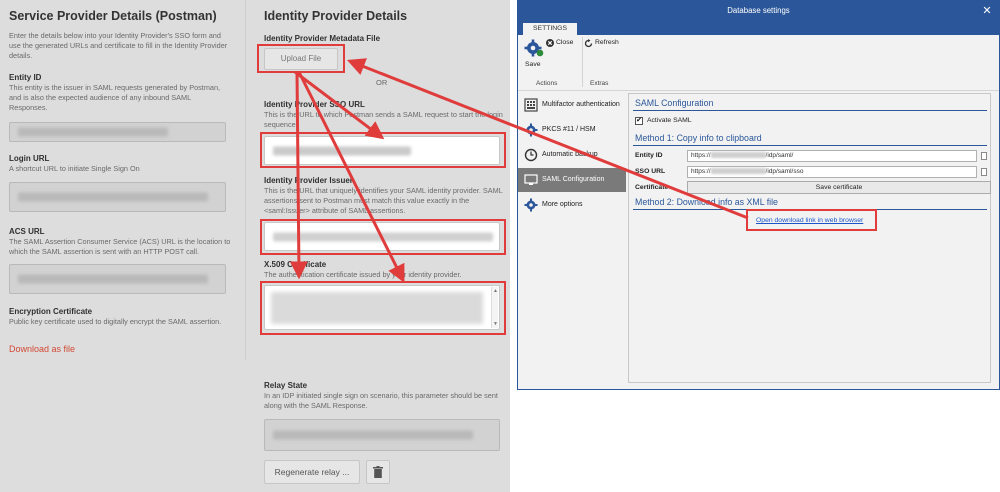 The image size is (1000, 492). What do you see at coordinates (706, 202) in the screenshot?
I see `method2-title: Method 2: Download info as XML file` at bounding box center [706, 202].